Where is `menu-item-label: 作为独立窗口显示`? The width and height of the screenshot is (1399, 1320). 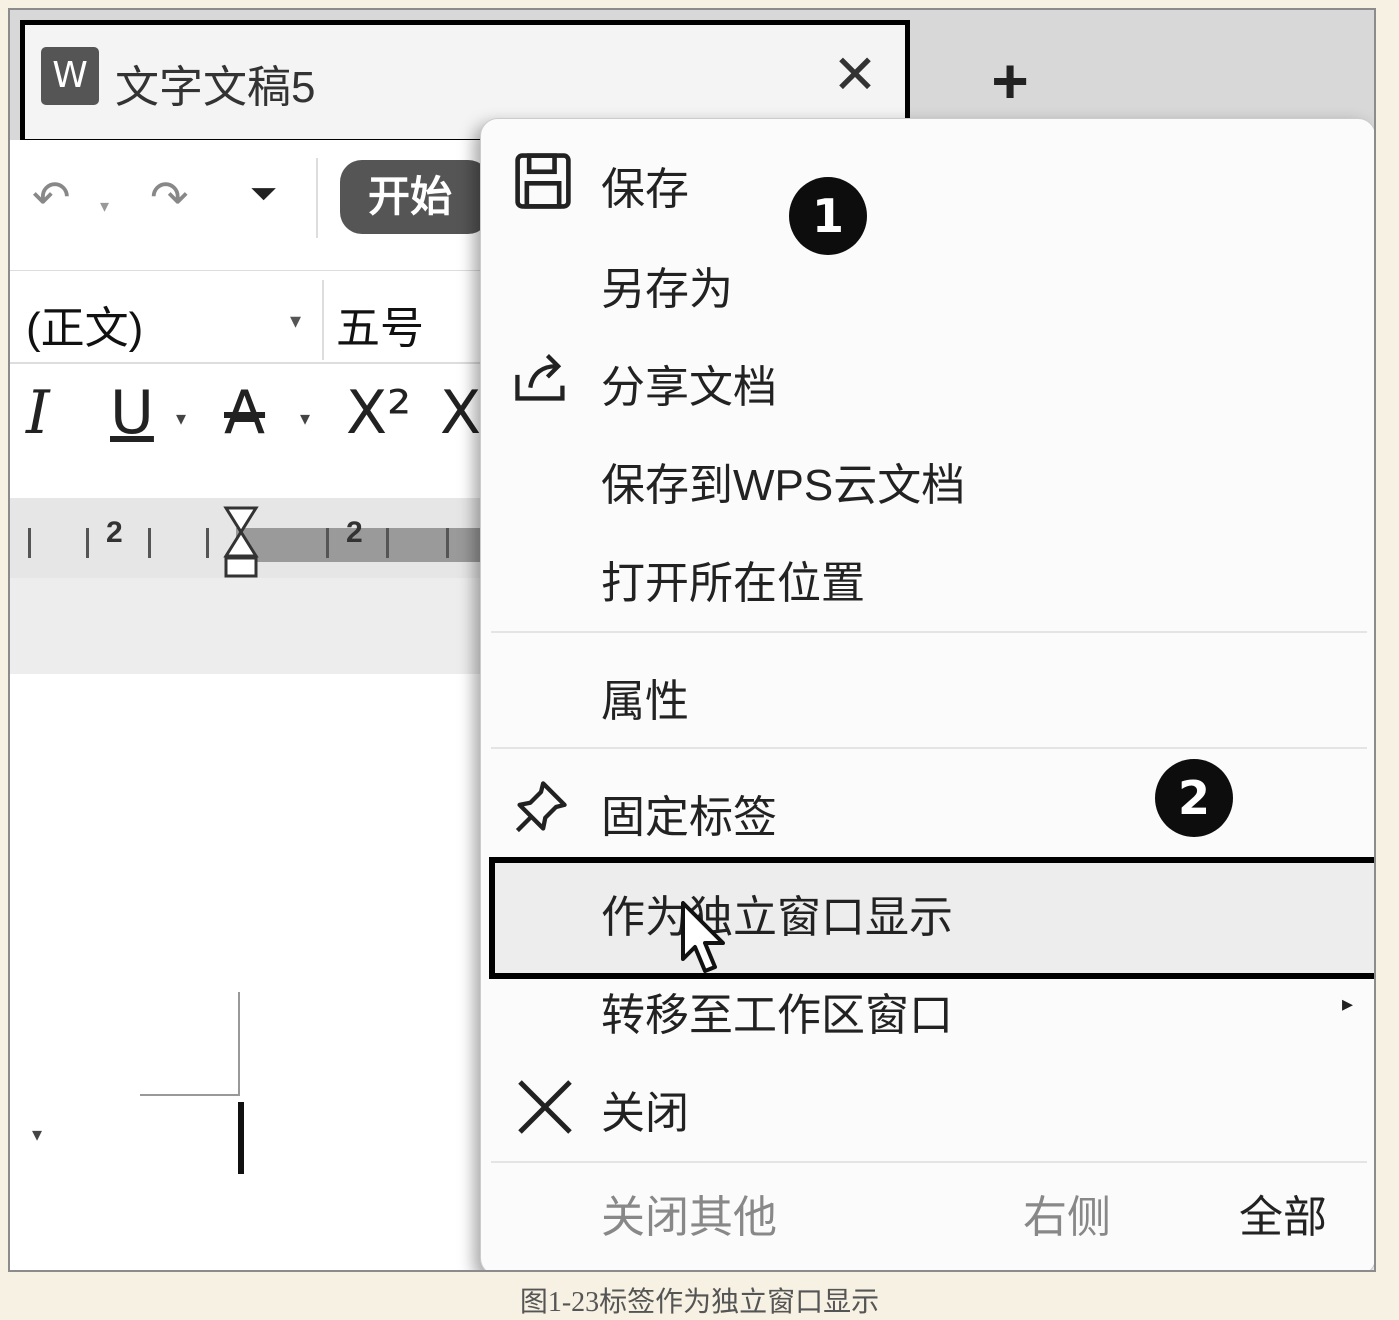 menu-item-label: 作为独立窗口显示 is located at coordinates (777, 917).